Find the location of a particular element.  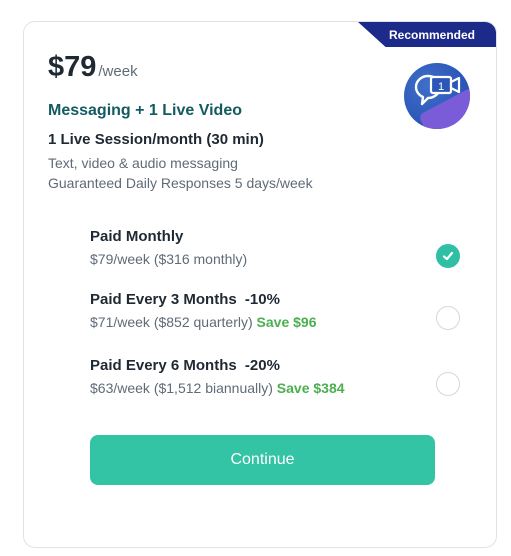

continue-button: Continue is located at coordinates (262, 460).